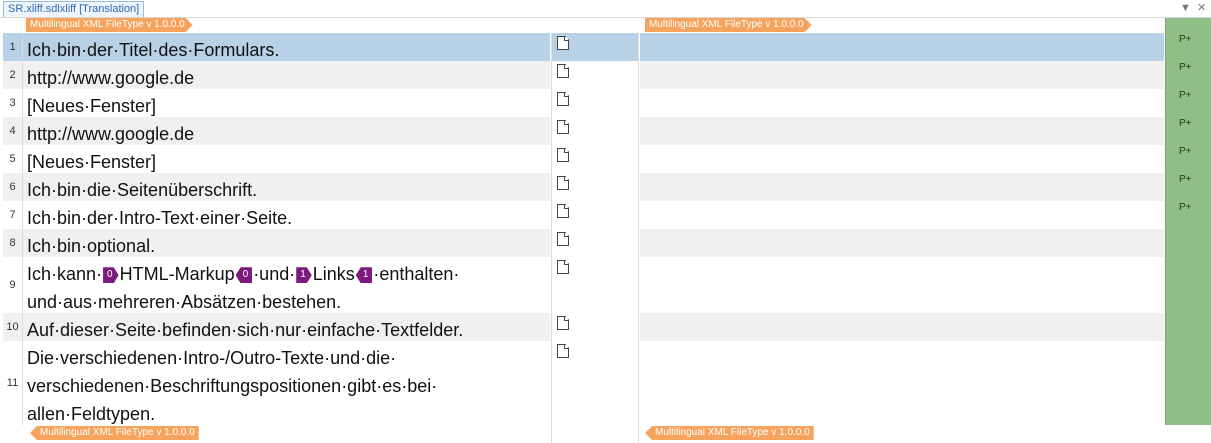 The width and height of the screenshot is (1211, 443). What do you see at coordinates (111, 134) in the screenshot?
I see `source-text: http://www.google.de` at bounding box center [111, 134].